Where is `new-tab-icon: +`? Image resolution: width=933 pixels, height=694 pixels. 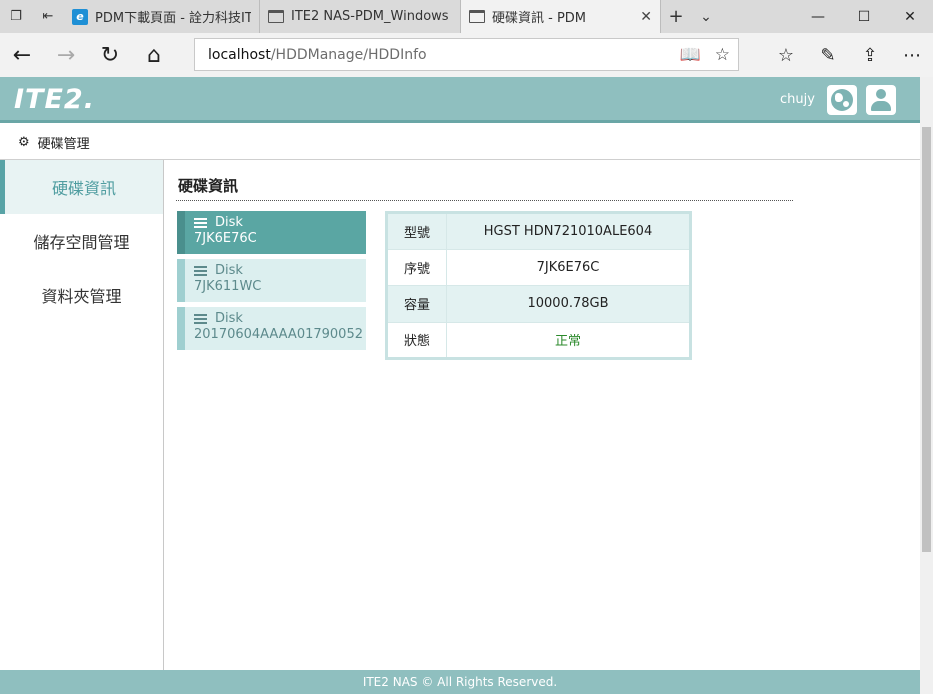 new-tab-icon: + is located at coordinates (676, 16).